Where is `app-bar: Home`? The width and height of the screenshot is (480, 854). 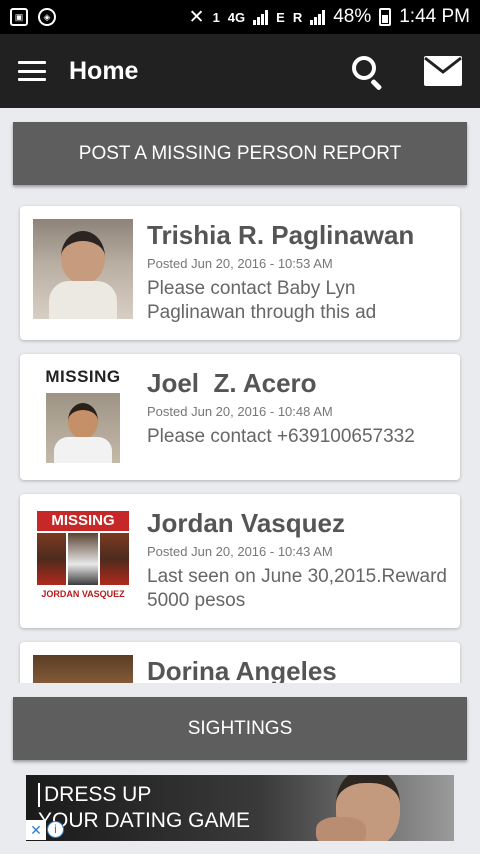
app-bar: Home is located at coordinates (240, 71).